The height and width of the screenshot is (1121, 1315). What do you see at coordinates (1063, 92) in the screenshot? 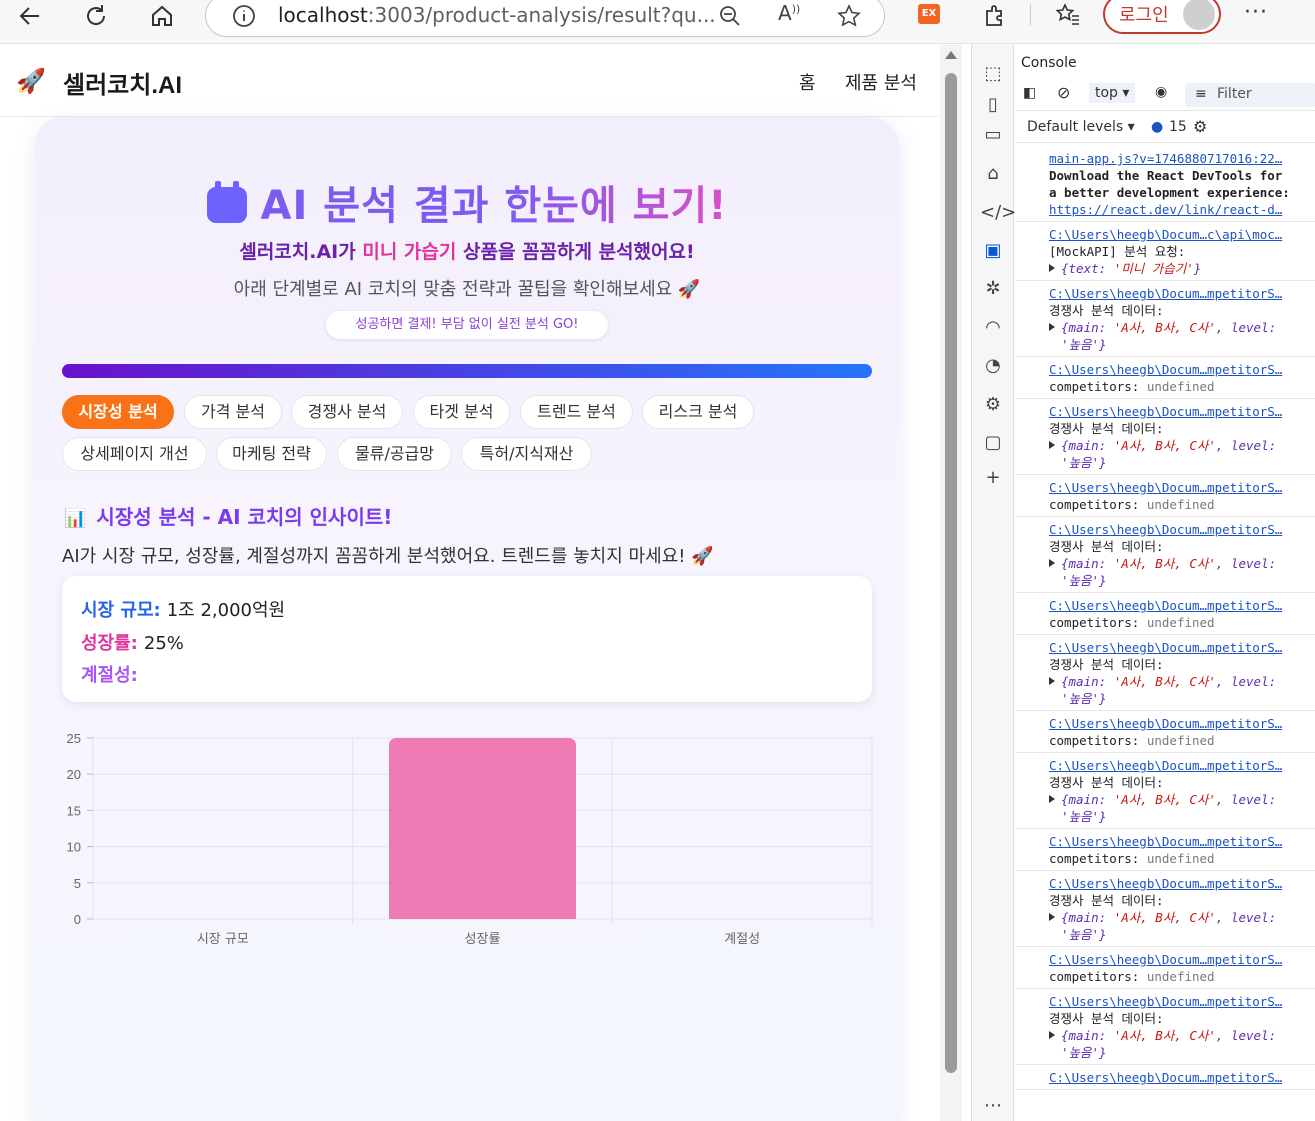
I see `clear-console-icon: ⊘` at bounding box center [1063, 92].